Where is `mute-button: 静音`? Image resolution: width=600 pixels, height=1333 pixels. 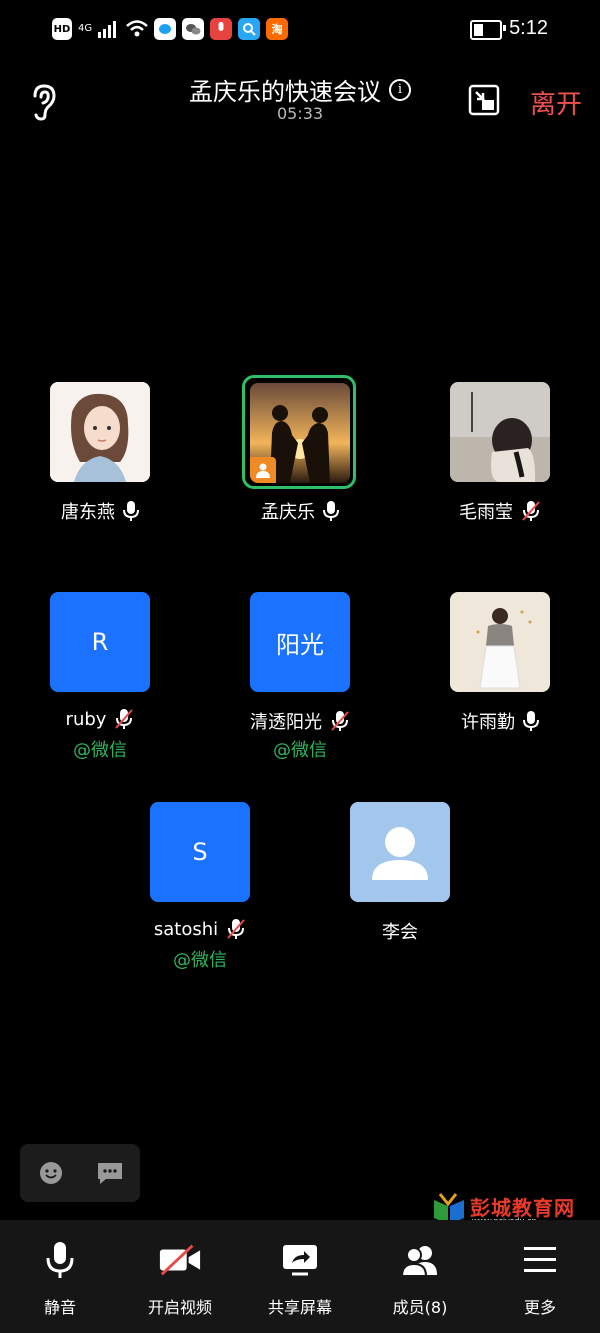
mute-button: 静音 is located at coordinates (60, 1276).